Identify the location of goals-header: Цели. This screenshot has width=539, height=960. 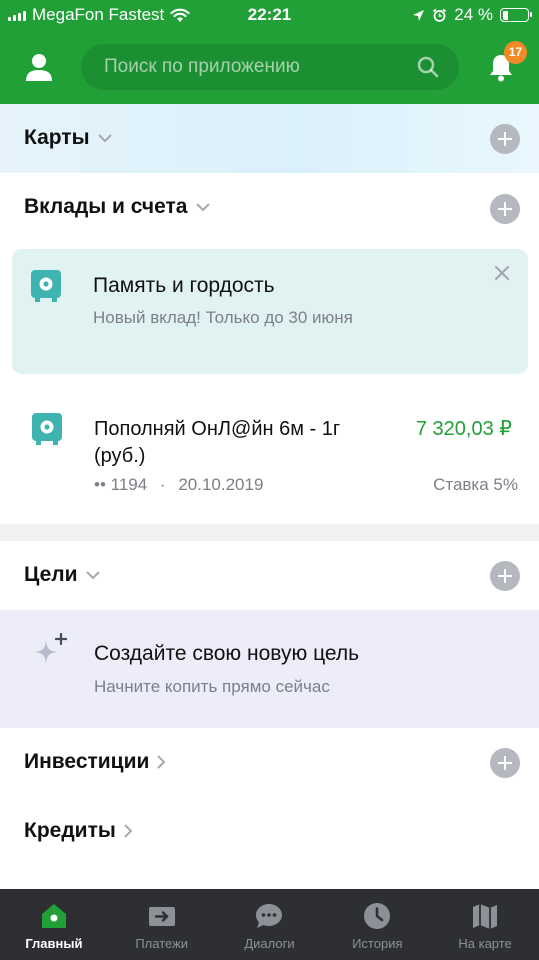
(269, 576).